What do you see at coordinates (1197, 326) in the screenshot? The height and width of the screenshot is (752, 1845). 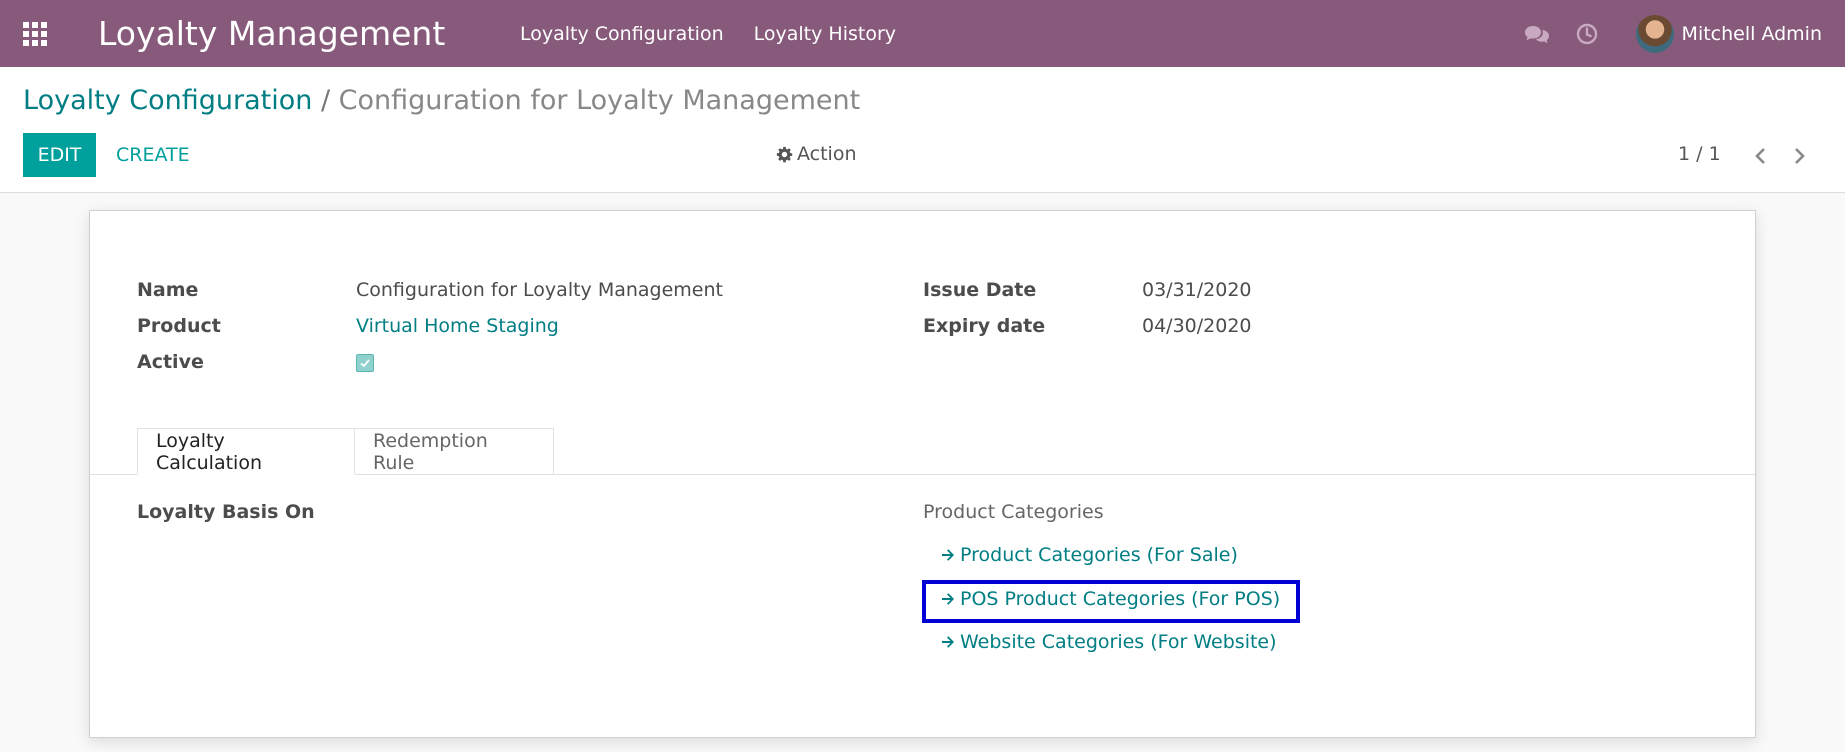 I see `expiry-date-value: 04/30/2020` at bounding box center [1197, 326].